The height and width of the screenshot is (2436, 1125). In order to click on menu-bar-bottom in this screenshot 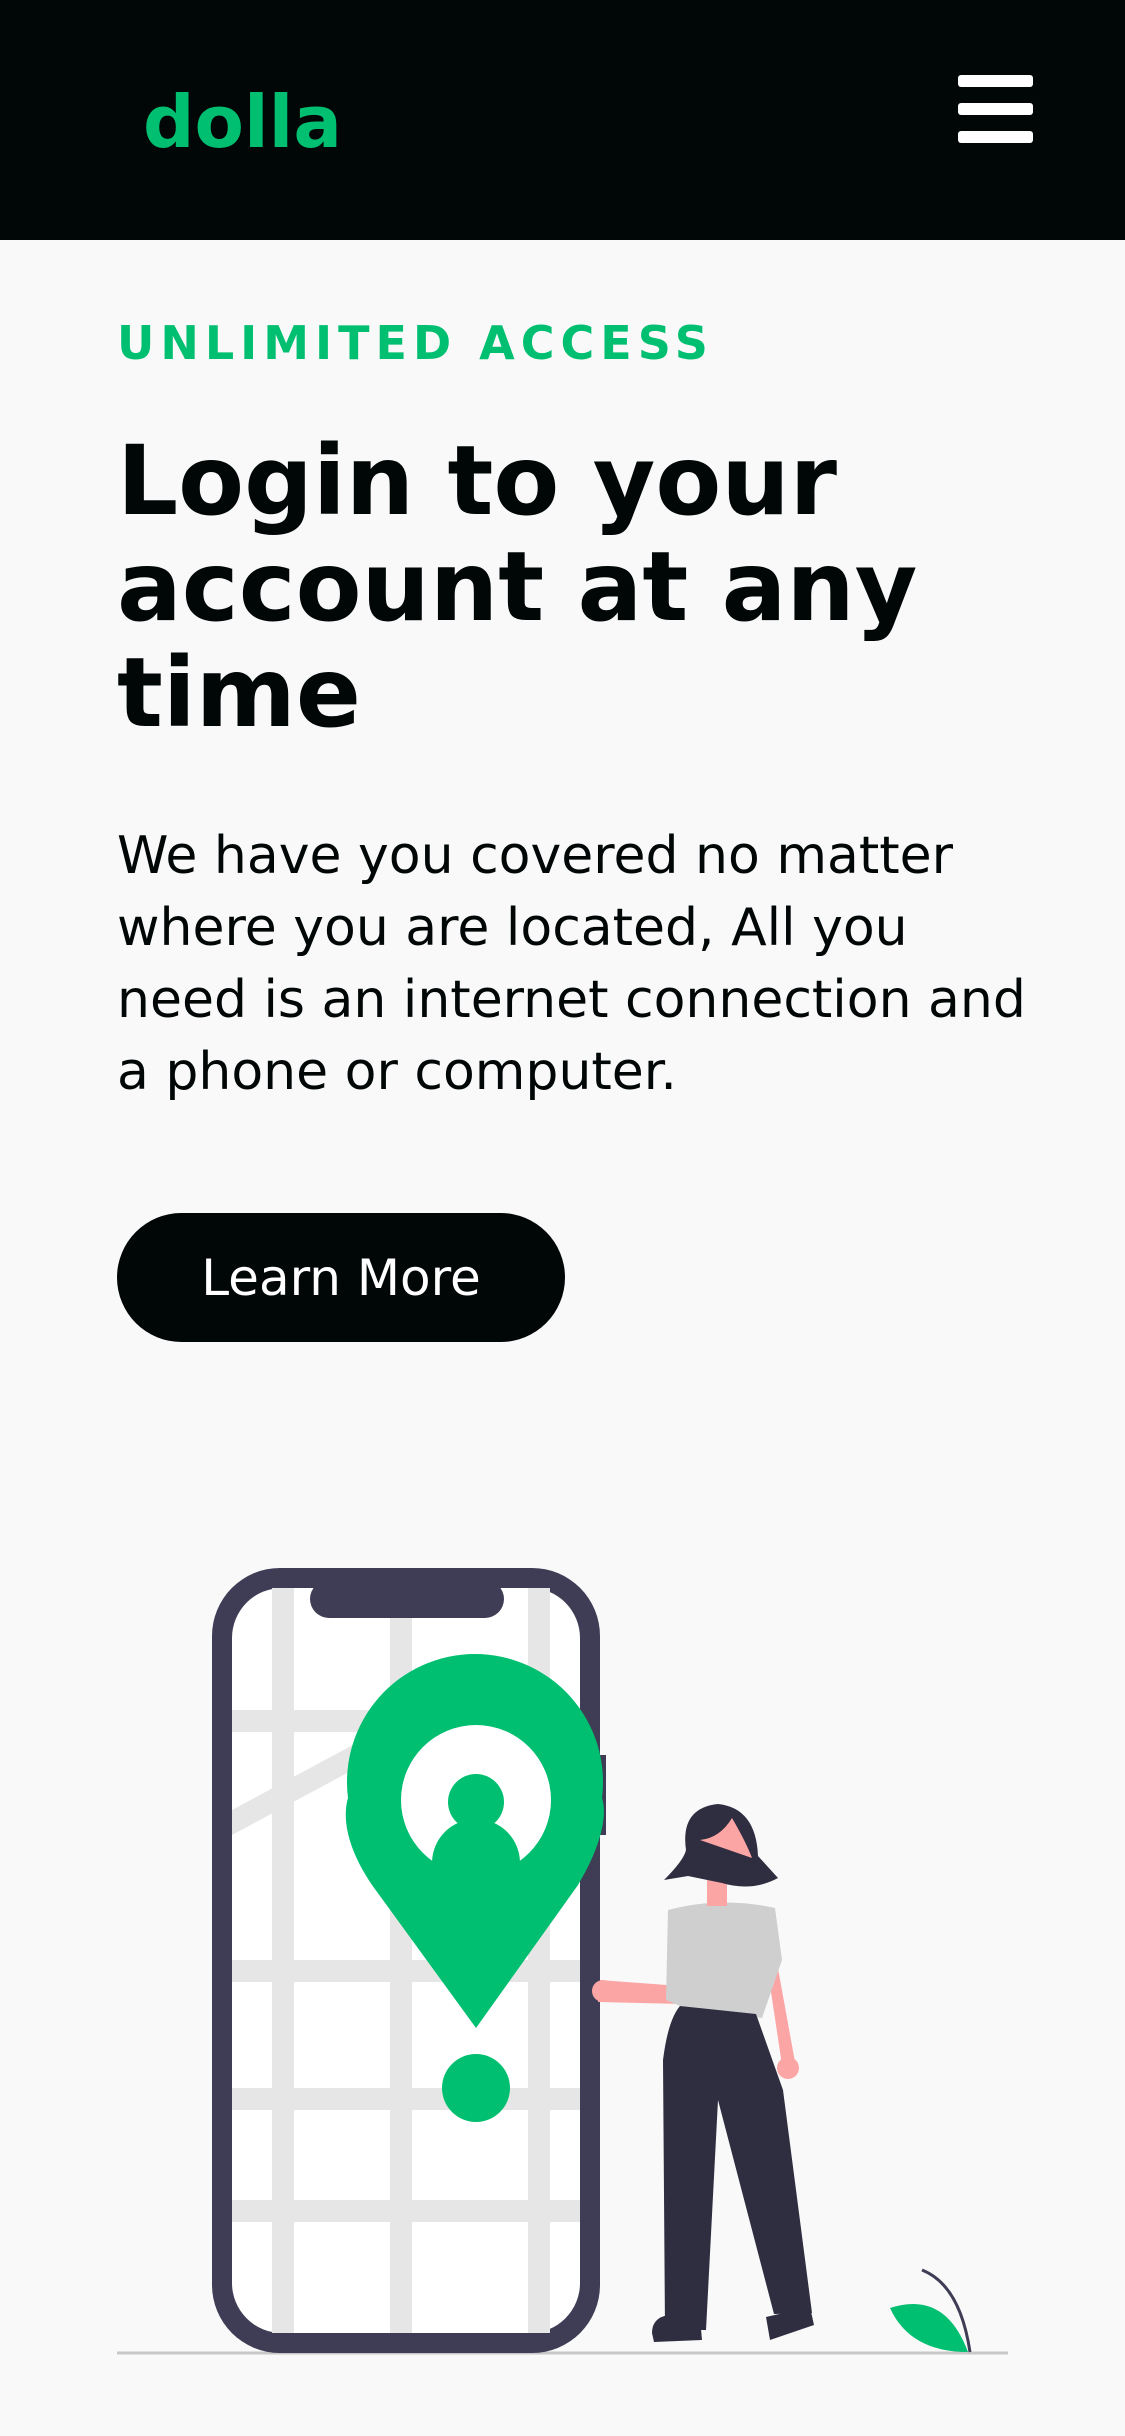, I will do `click(995, 137)`.